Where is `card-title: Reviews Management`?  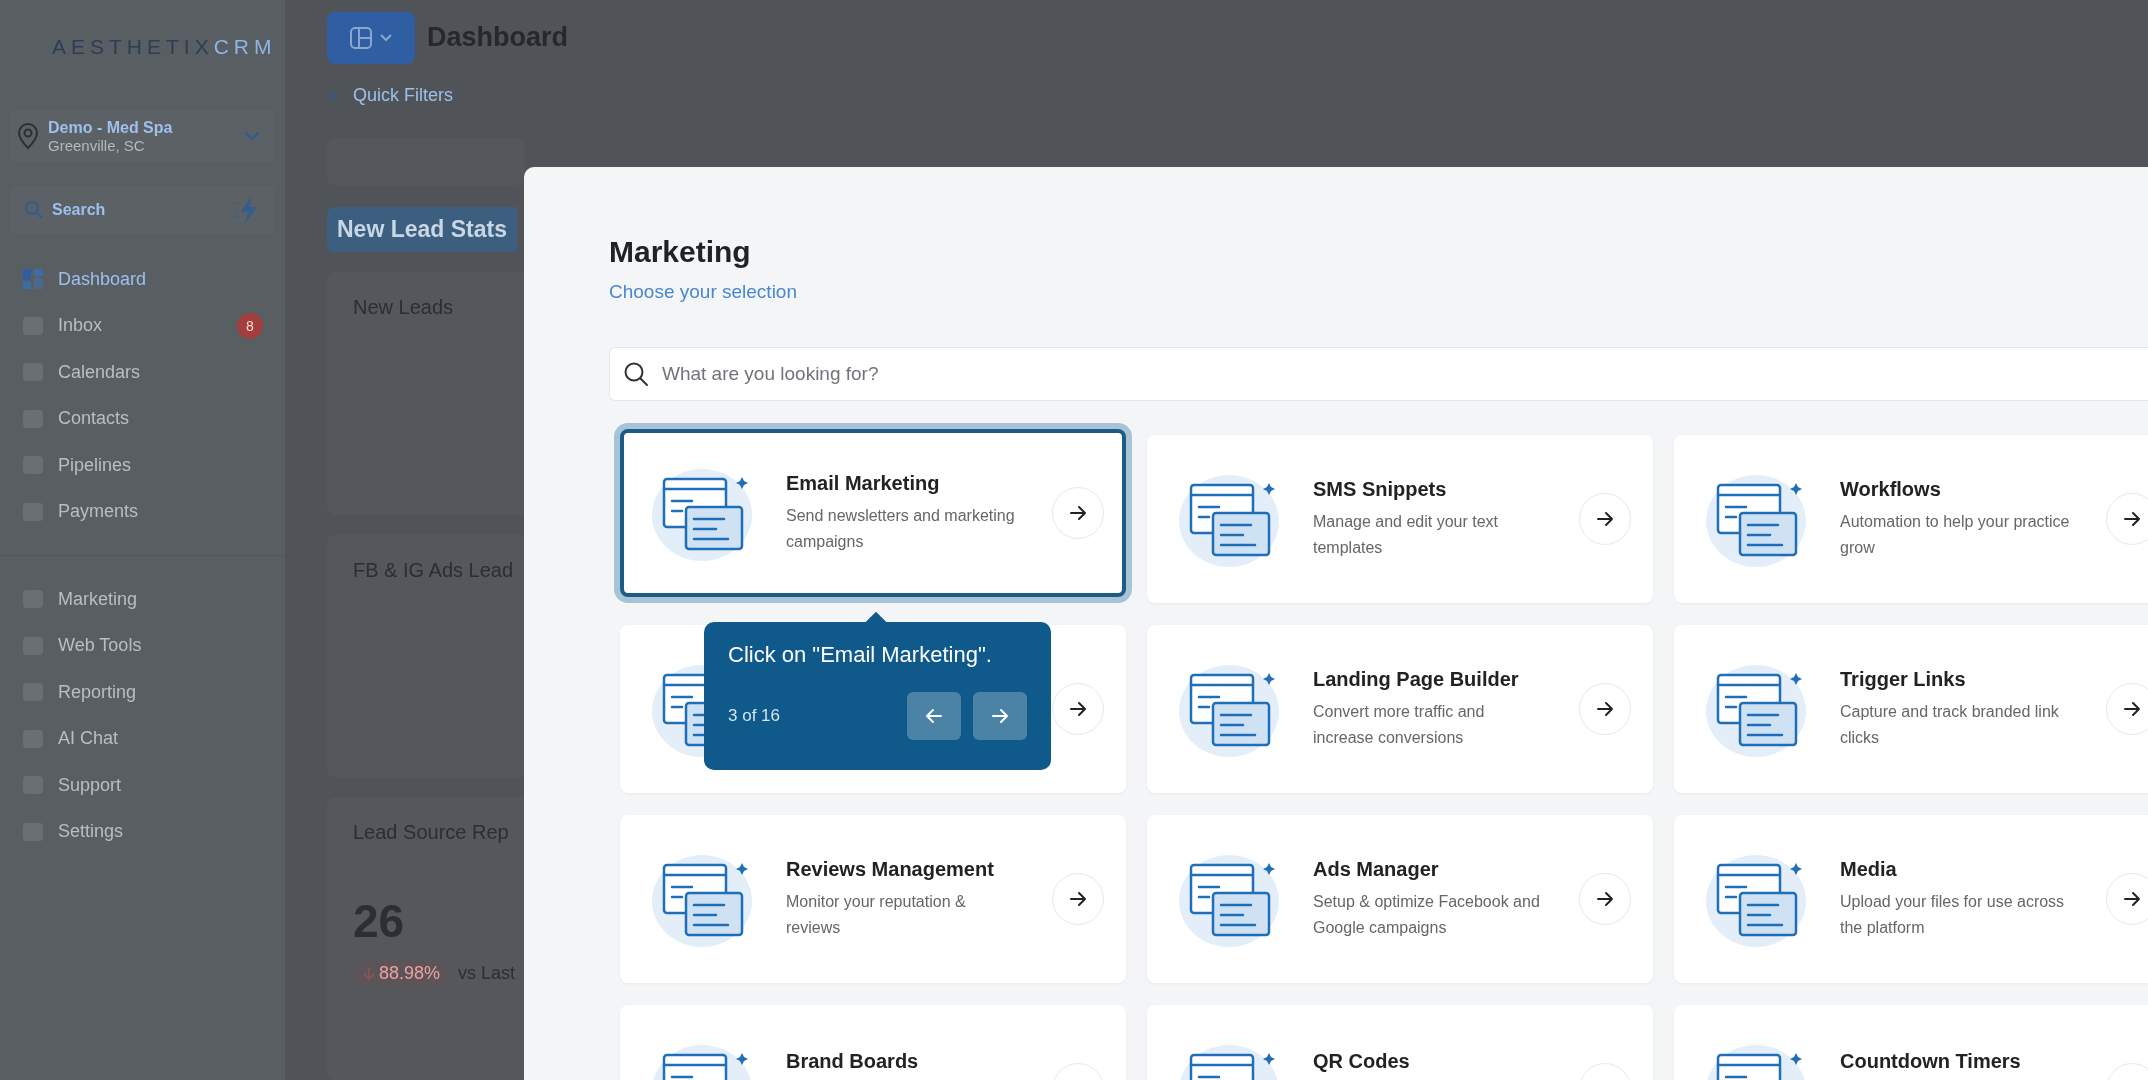 card-title: Reviews Management is located at coordinates (890, 869).